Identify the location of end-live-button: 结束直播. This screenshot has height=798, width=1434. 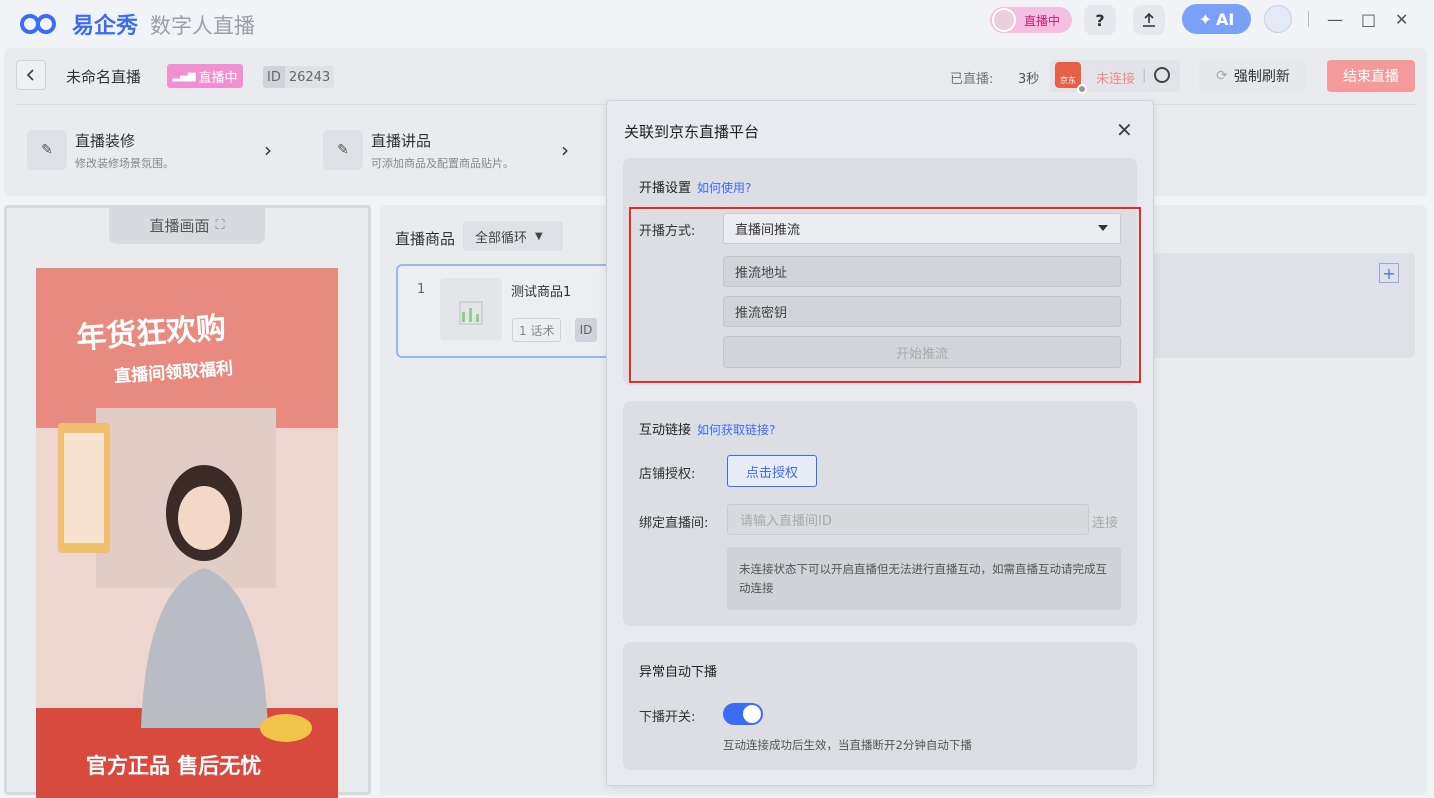
(1371, 76).